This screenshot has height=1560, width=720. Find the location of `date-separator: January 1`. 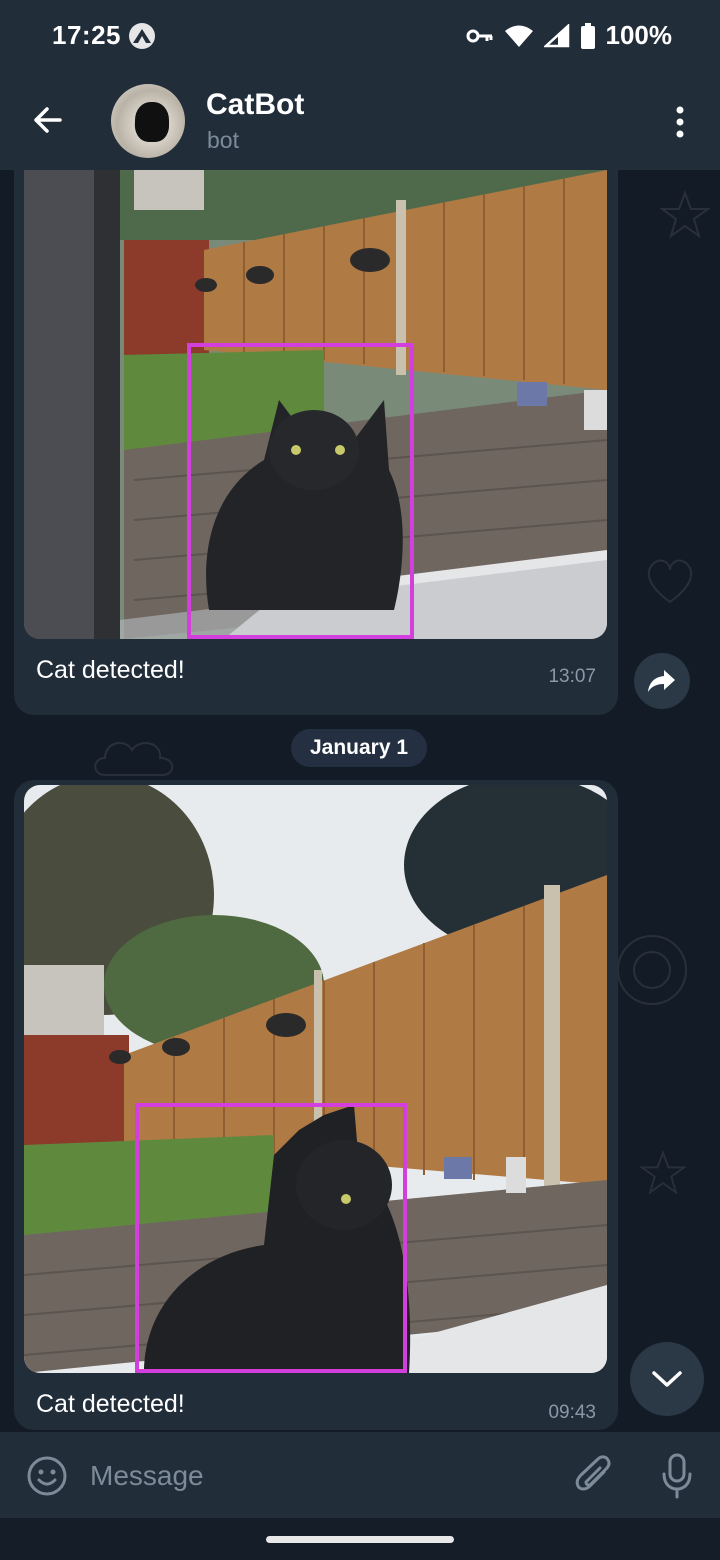

date-separator: January 1 is located at coordinates (359, 748).